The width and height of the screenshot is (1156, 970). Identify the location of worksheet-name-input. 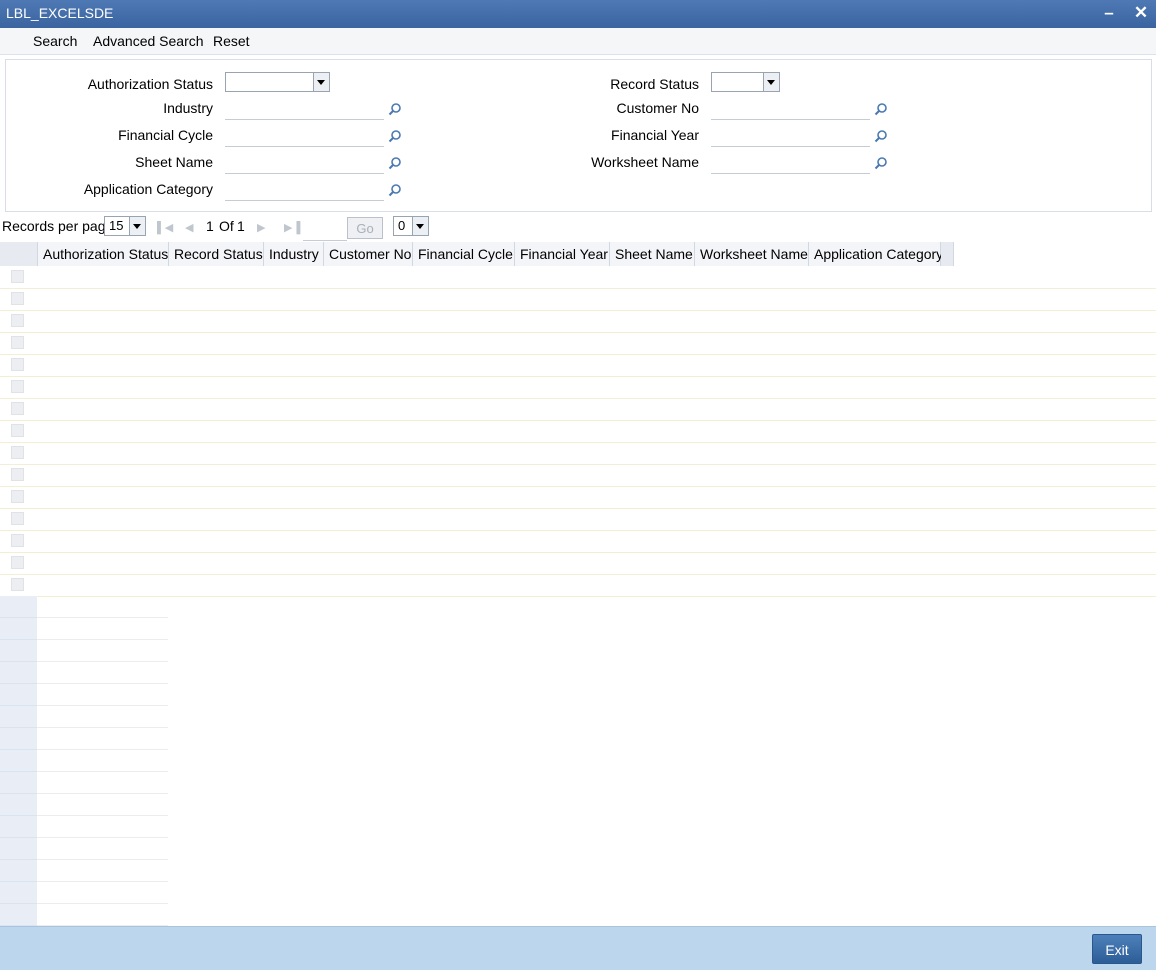
(790, 163).